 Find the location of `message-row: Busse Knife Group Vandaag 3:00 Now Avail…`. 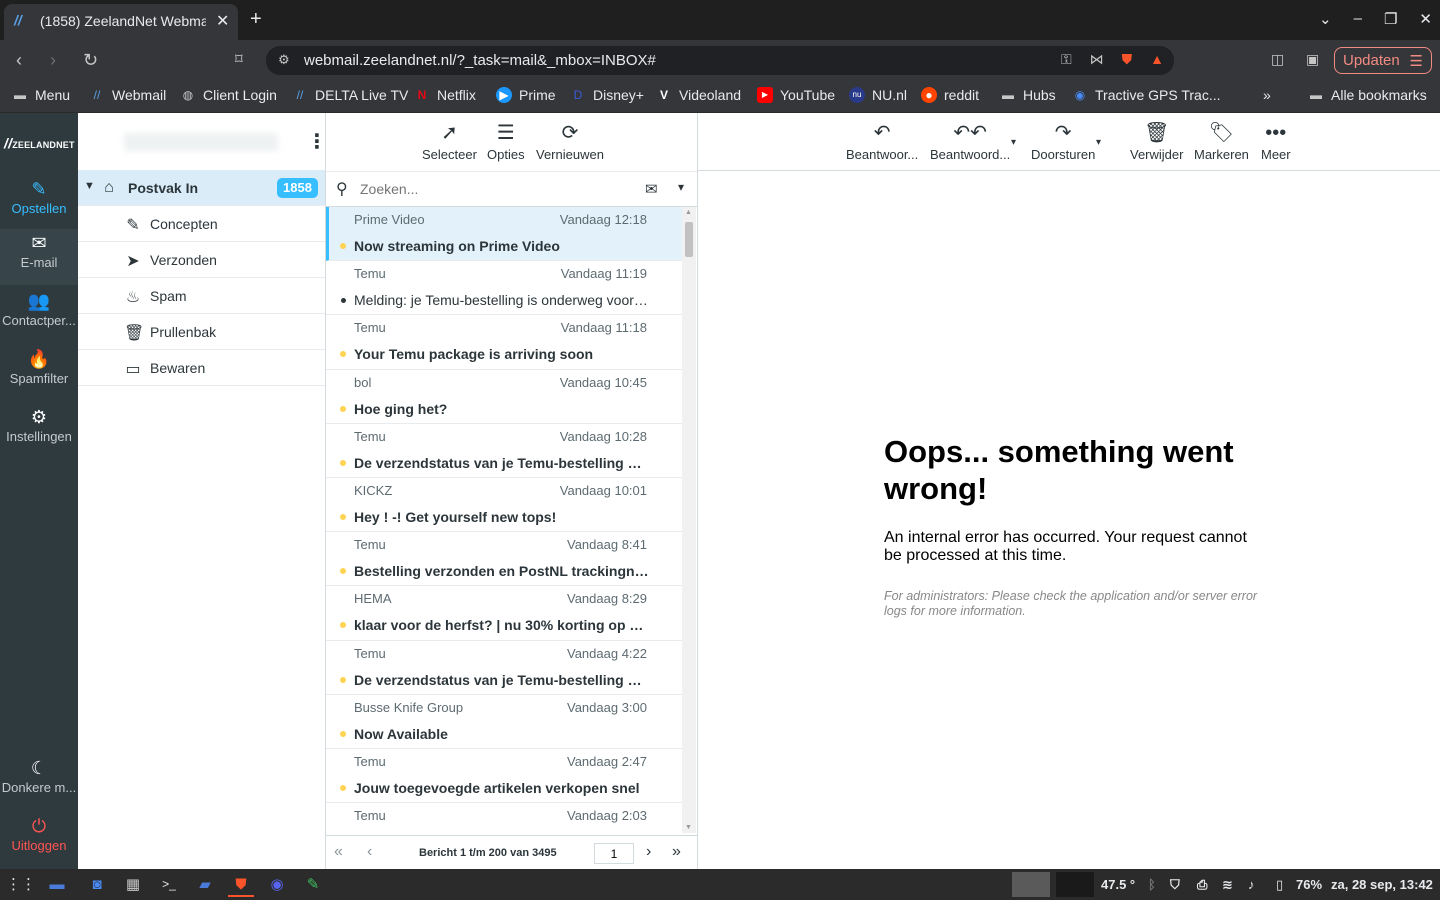

message-row: Busse Knife Group Vandaag 3:00 Now Avail… is located at coordinates (504, 722).